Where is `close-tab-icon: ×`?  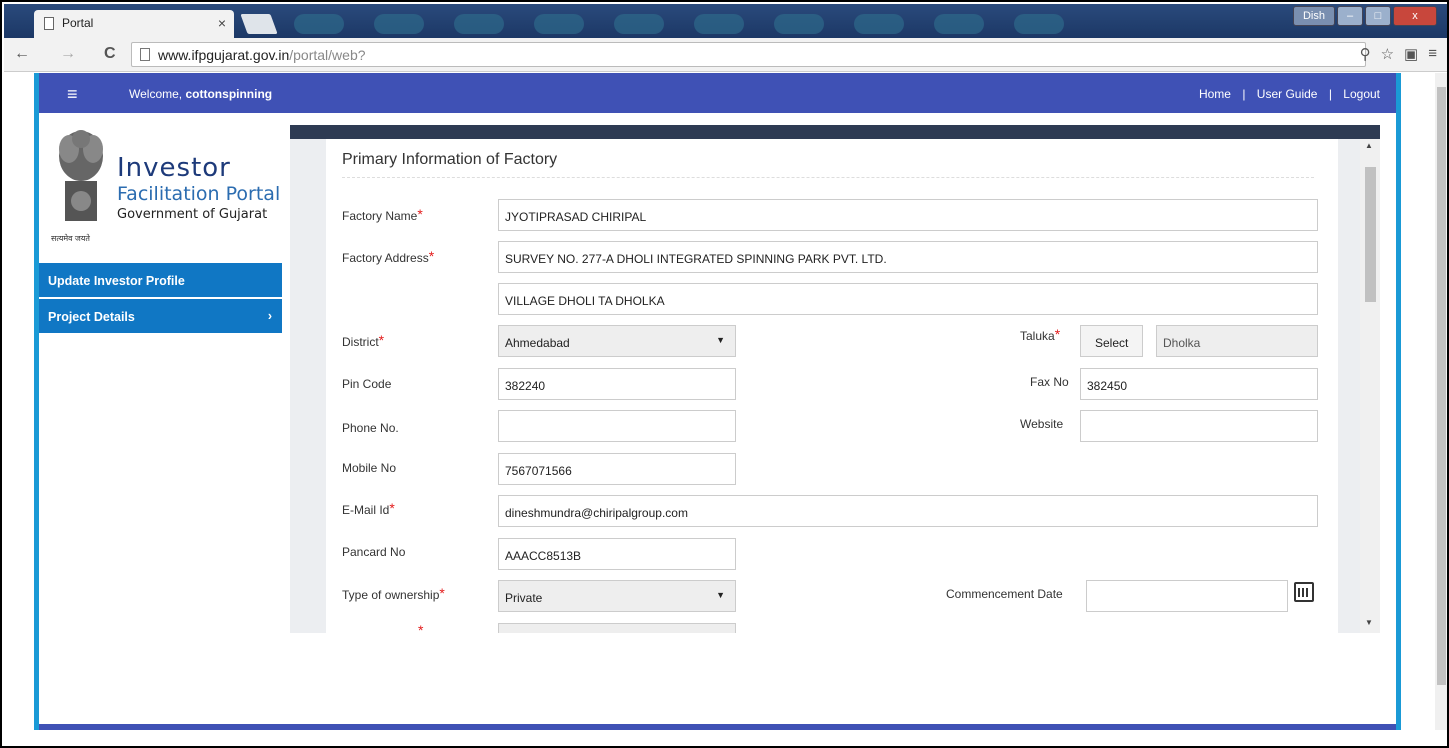
close-tab-icon: × is located at coordinates (222, 23).